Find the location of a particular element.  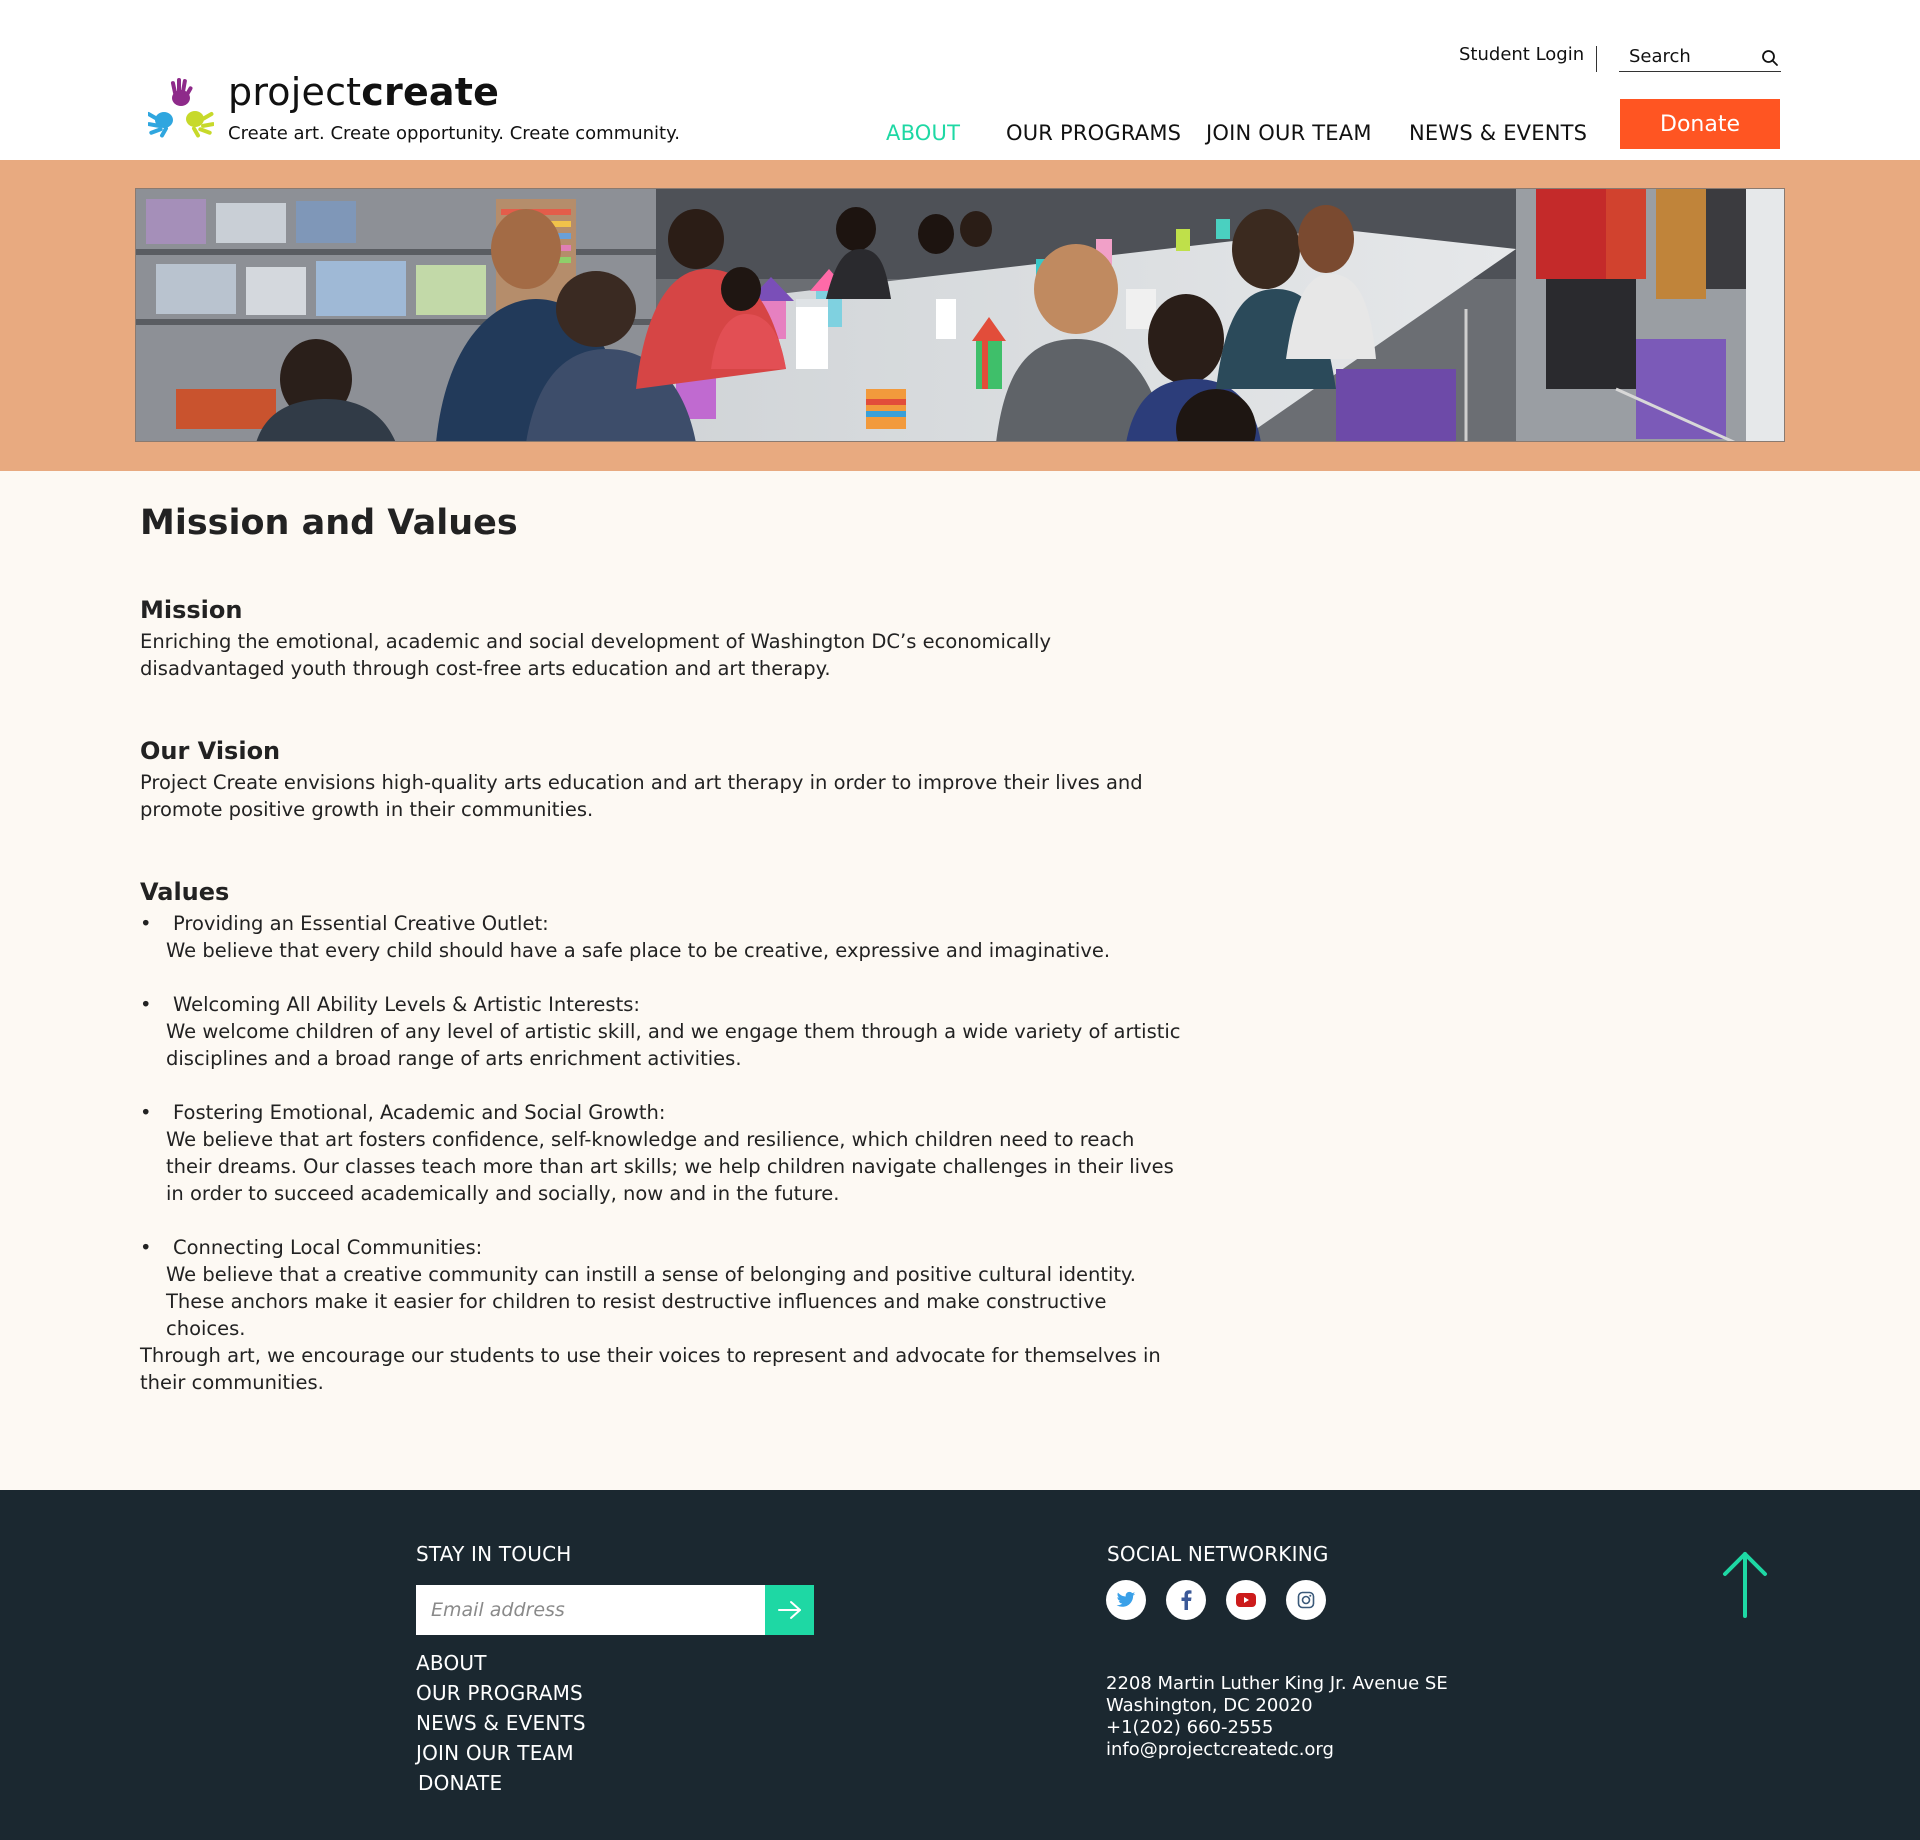

vision-heading: Our Vision is located at coordinates (210, 751).